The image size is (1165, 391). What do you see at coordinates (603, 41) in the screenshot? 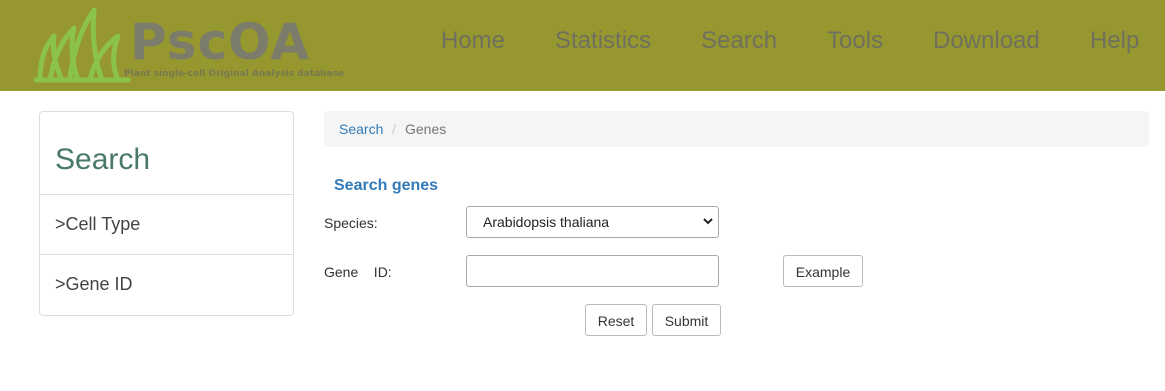
I see `nav-statistics: Statistics` at bounding box center [603, 41].